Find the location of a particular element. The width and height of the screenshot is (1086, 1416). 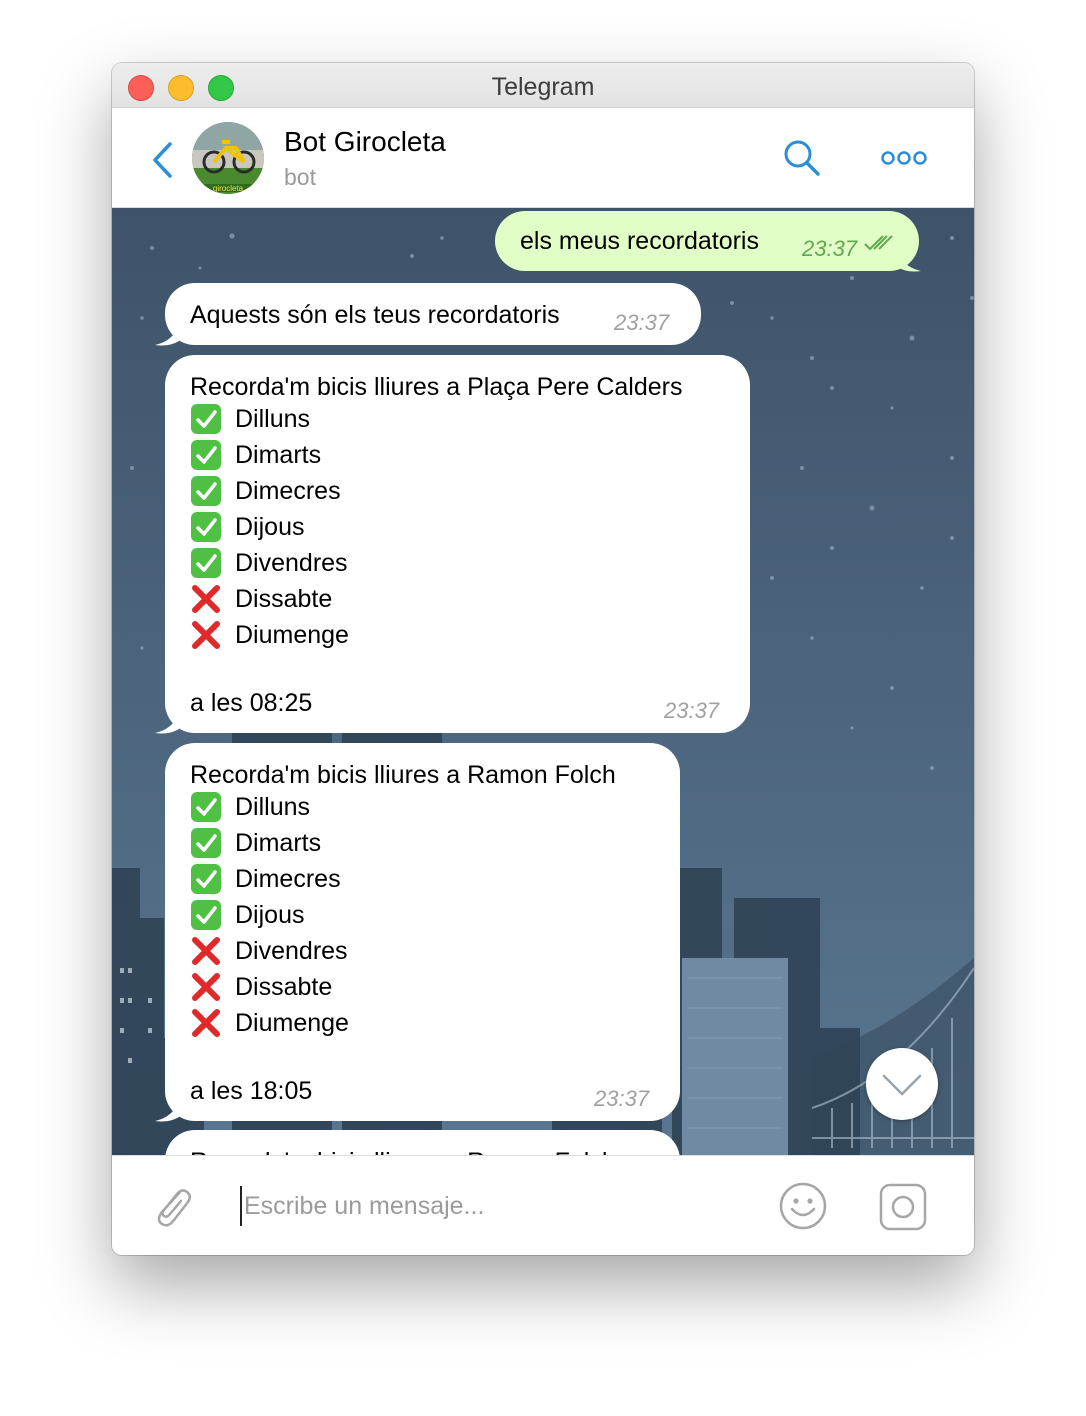

attach-button is located at coordinates (172, 1206).